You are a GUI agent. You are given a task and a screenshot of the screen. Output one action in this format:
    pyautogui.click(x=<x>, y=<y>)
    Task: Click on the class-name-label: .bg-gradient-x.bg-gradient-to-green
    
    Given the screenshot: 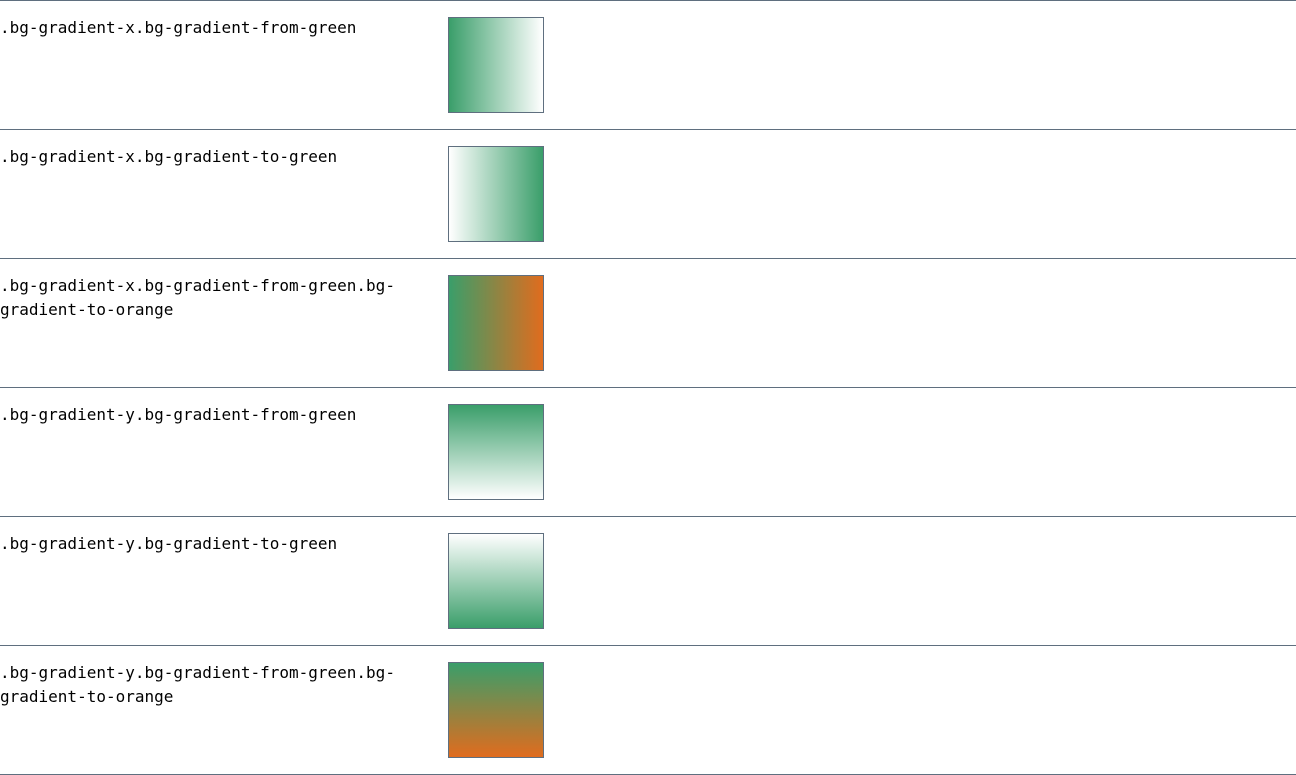 What is the action you would take?
    pyautogui.click(x=169, y=156)
    